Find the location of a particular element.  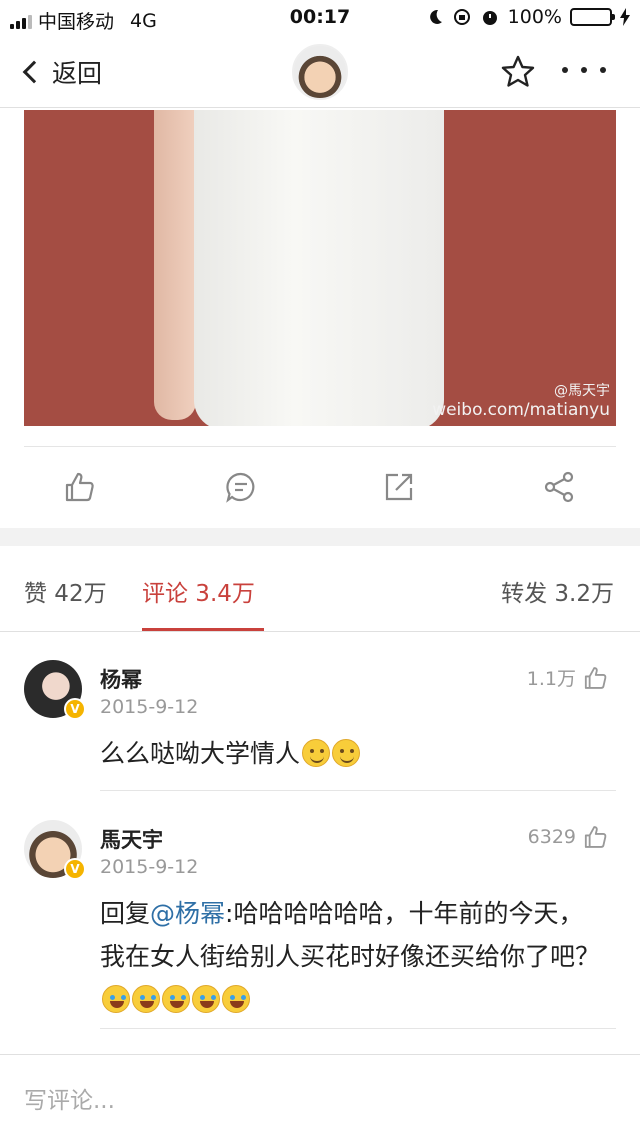

active-tab-indicator is located at coordinates (203, 629).